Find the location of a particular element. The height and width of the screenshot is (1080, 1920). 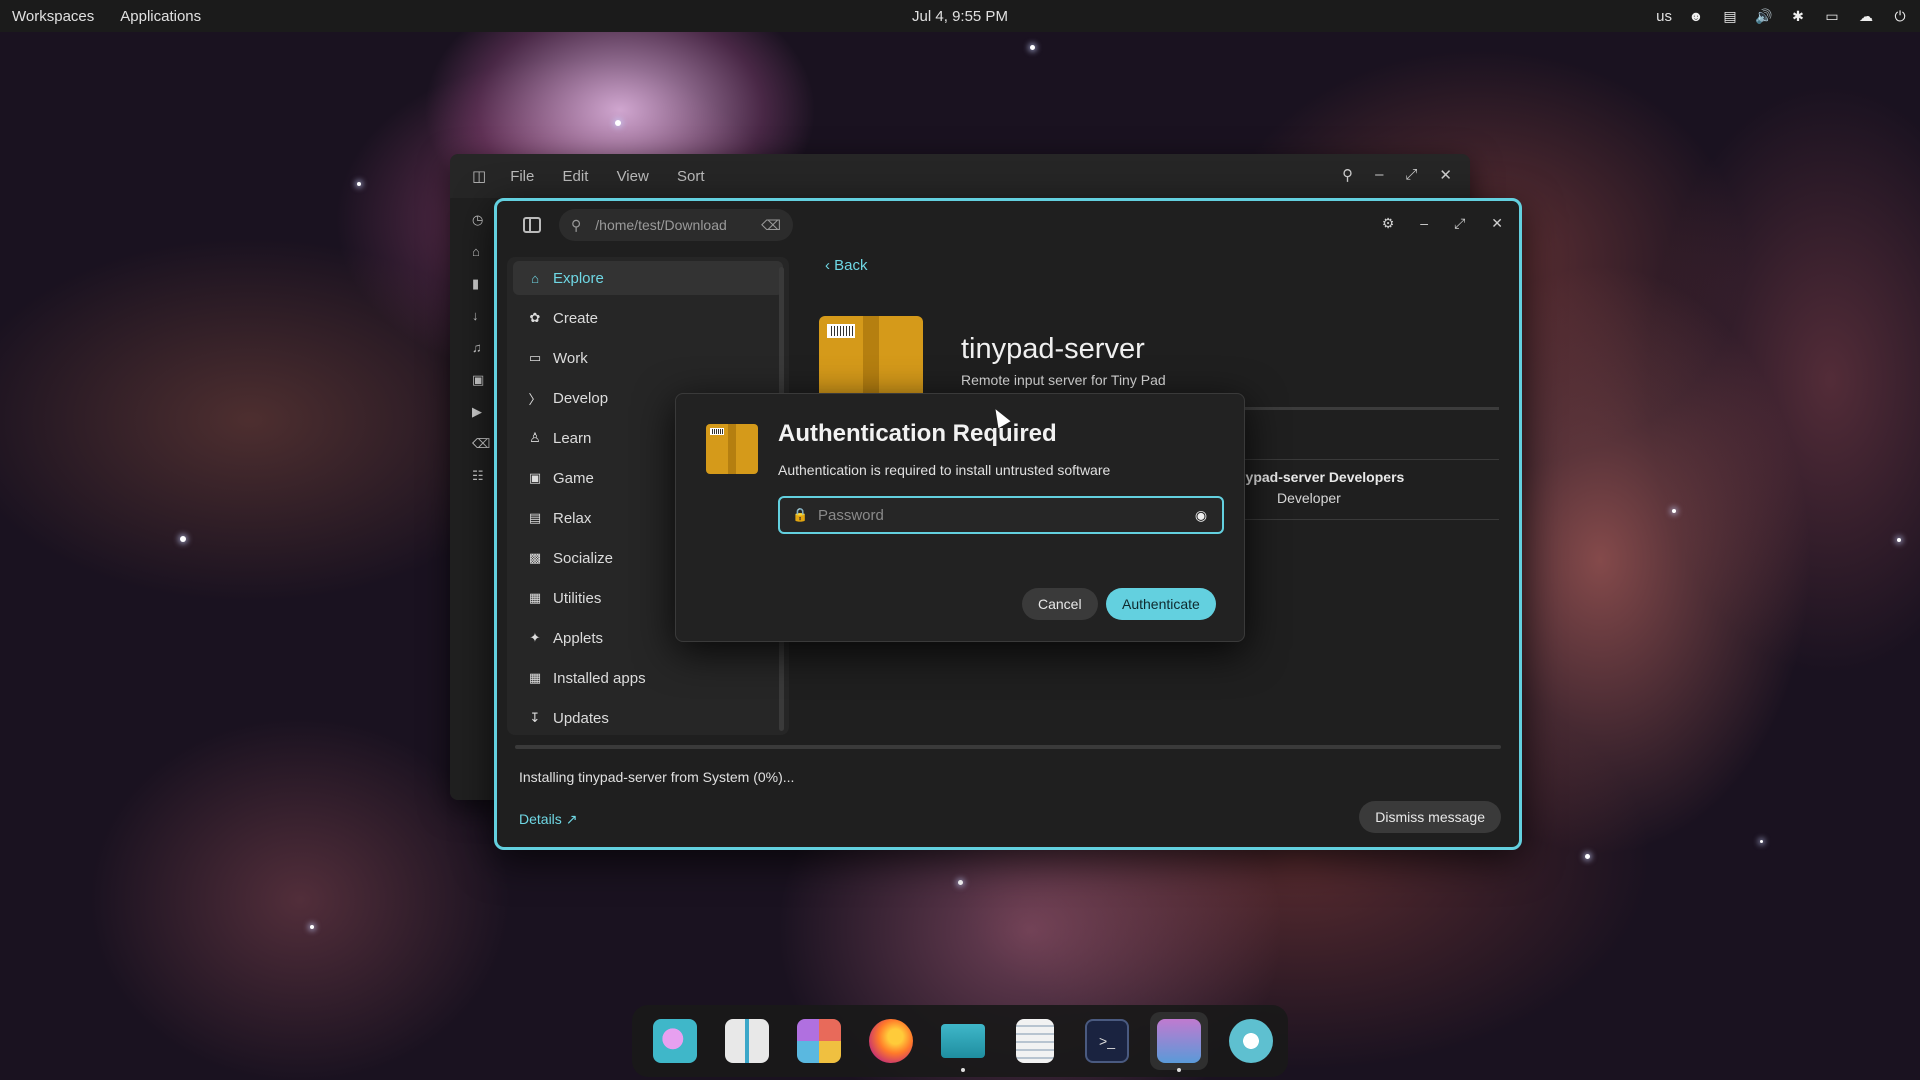

app-title: tinypad-server is located at coordinates (1053, 349).